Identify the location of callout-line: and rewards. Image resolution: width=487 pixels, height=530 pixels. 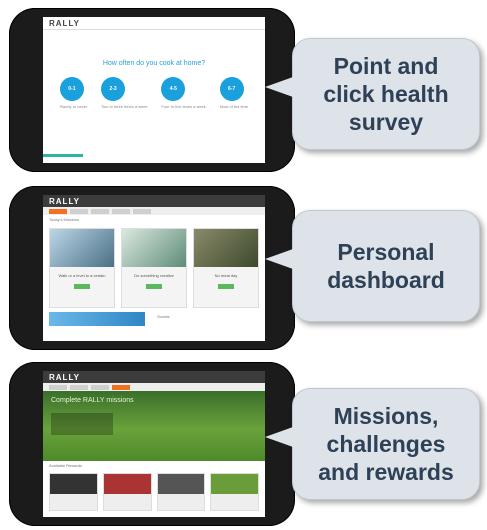
(386, 472).